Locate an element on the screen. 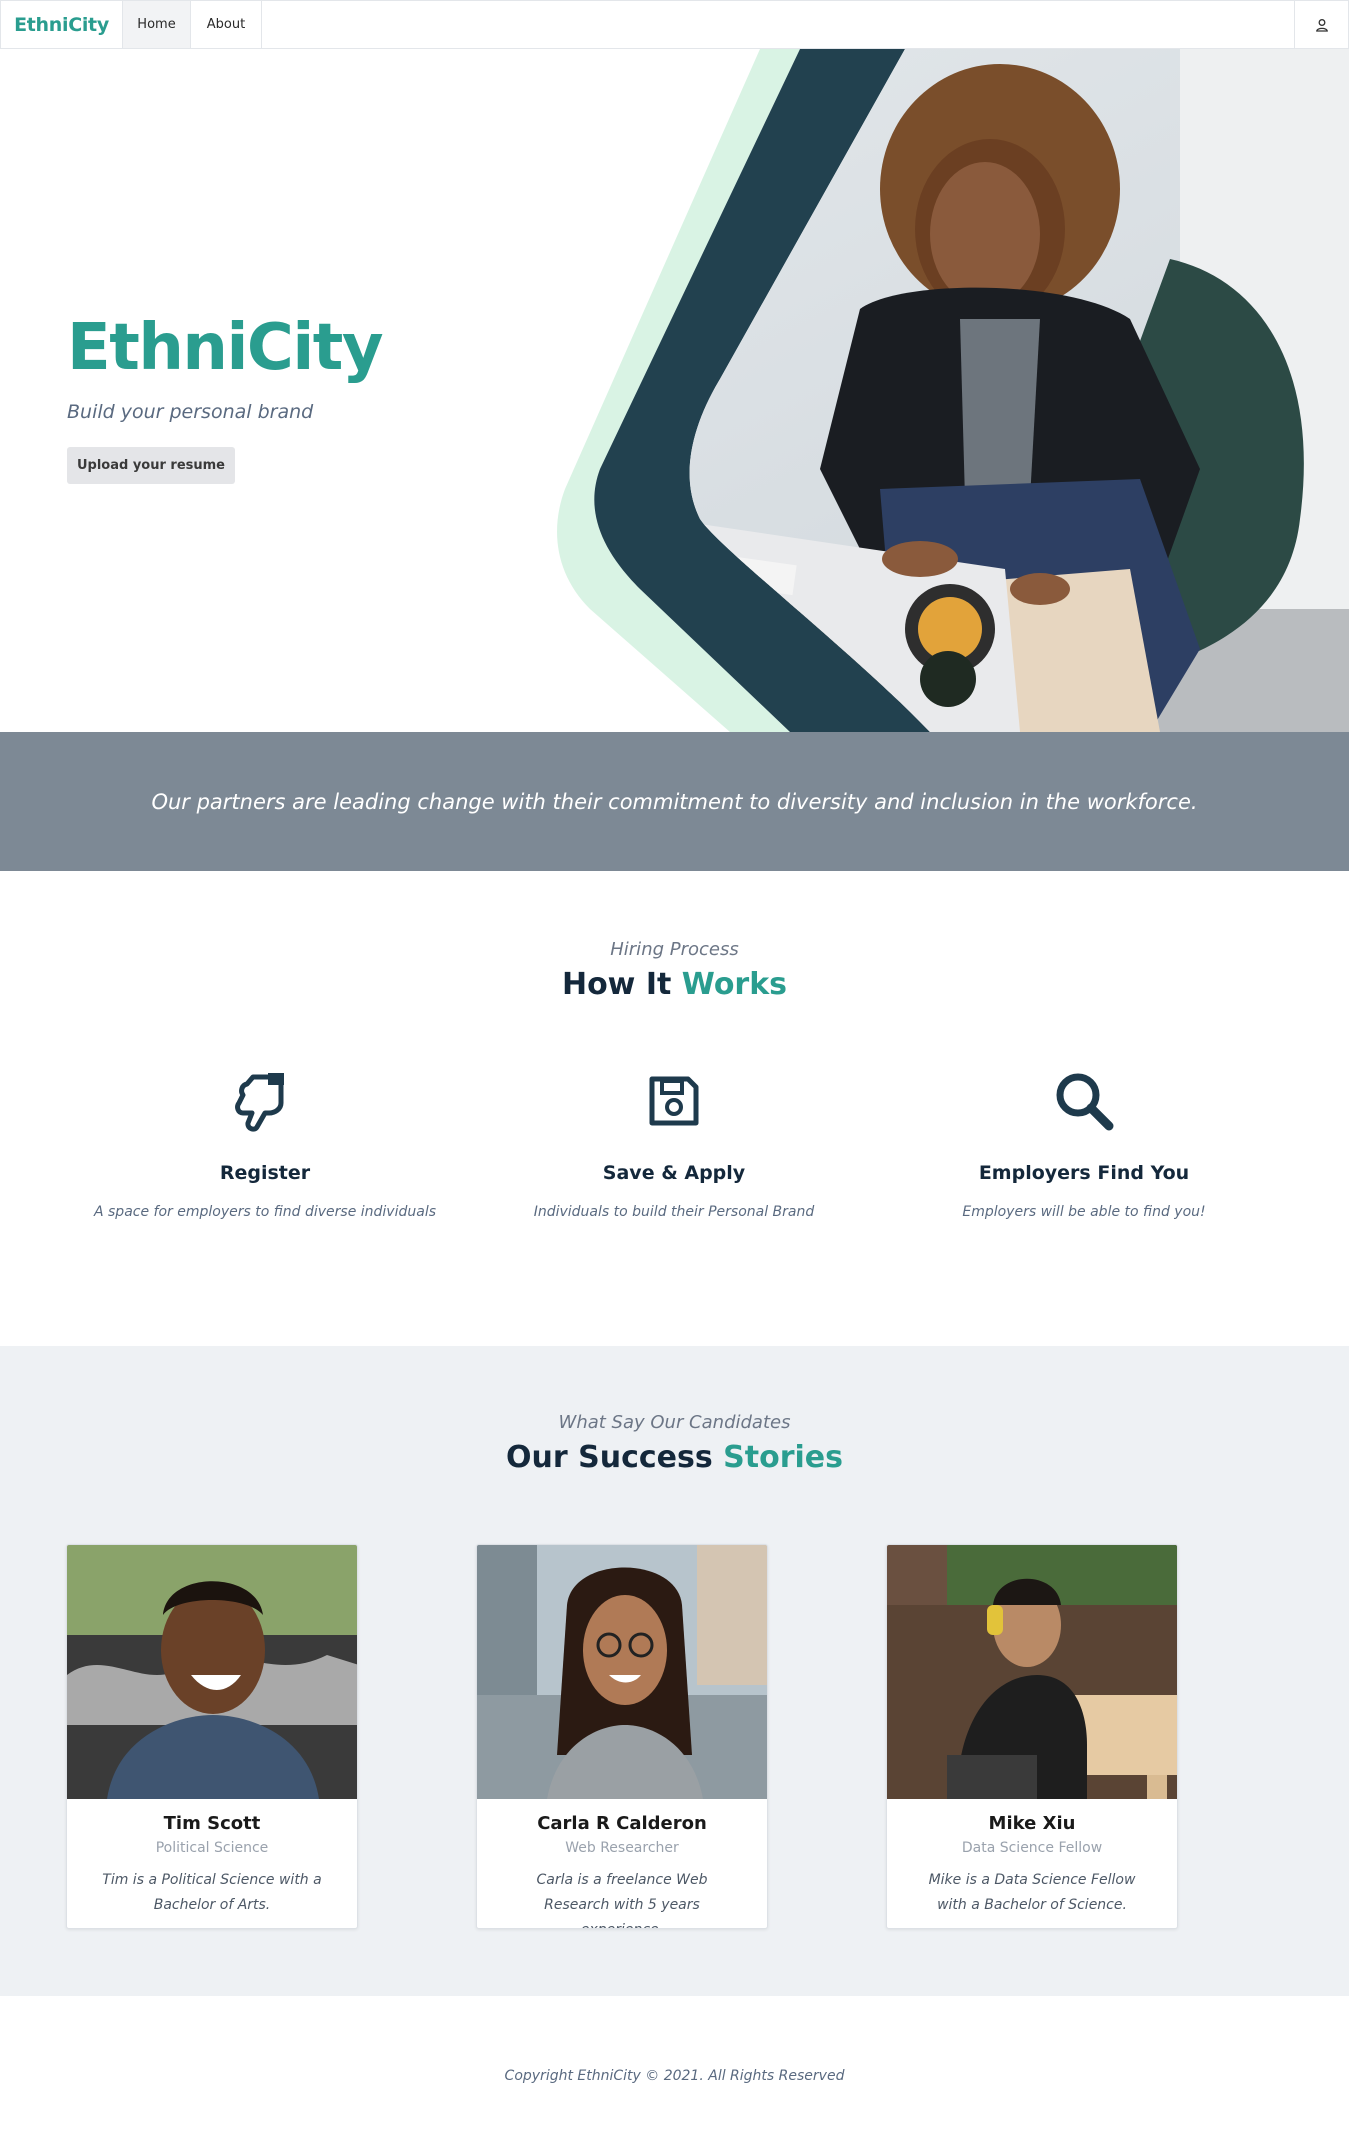 The width and height of the screenshot is (1349, 2155). tim-scott-name: Tim Scott is located at coordinates (212, 1823).